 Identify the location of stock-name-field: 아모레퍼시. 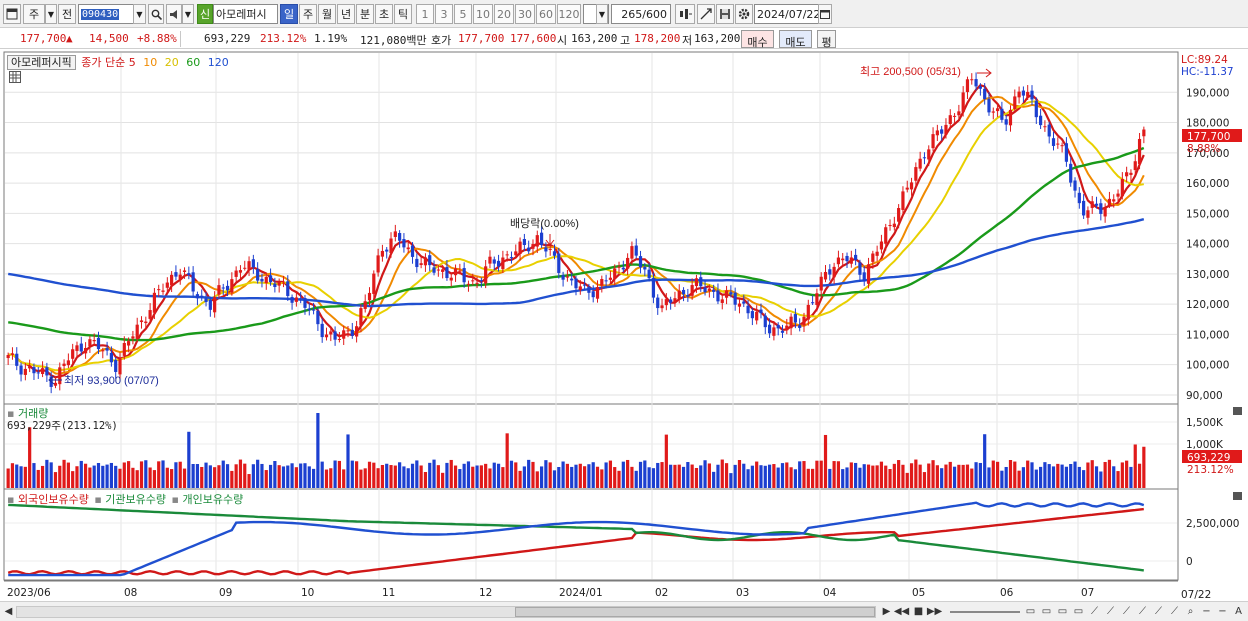
(245, 14).